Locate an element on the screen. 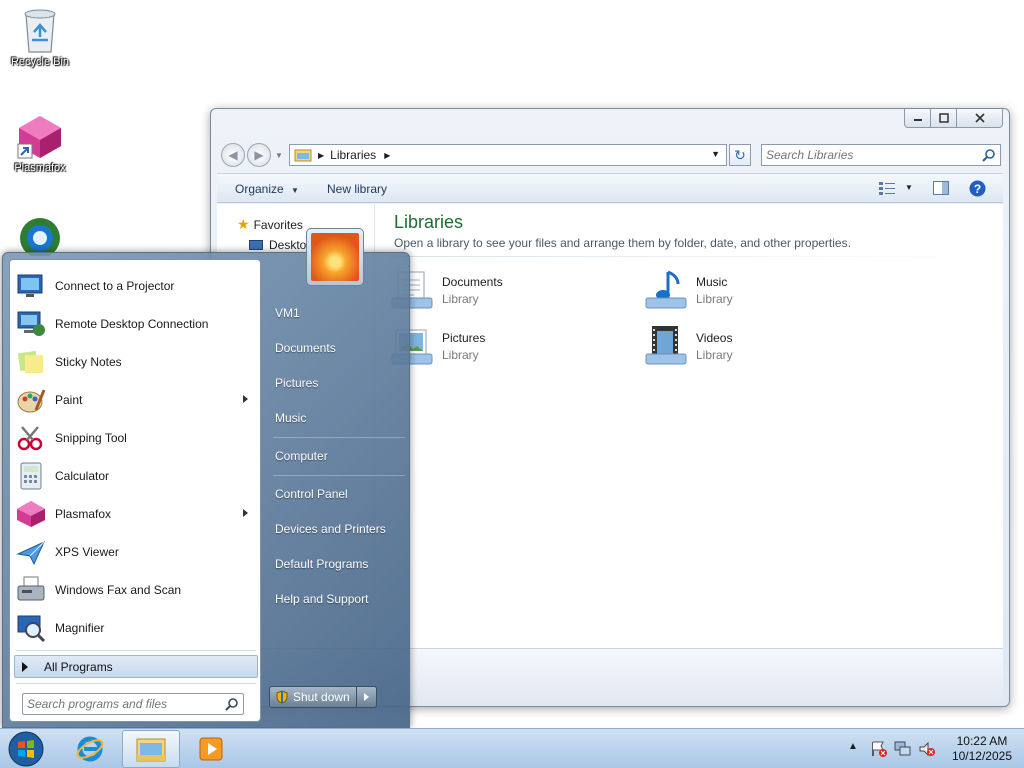  command-bar: Organize ▼ New library ▼ ? is located at coordinates (610, 188).